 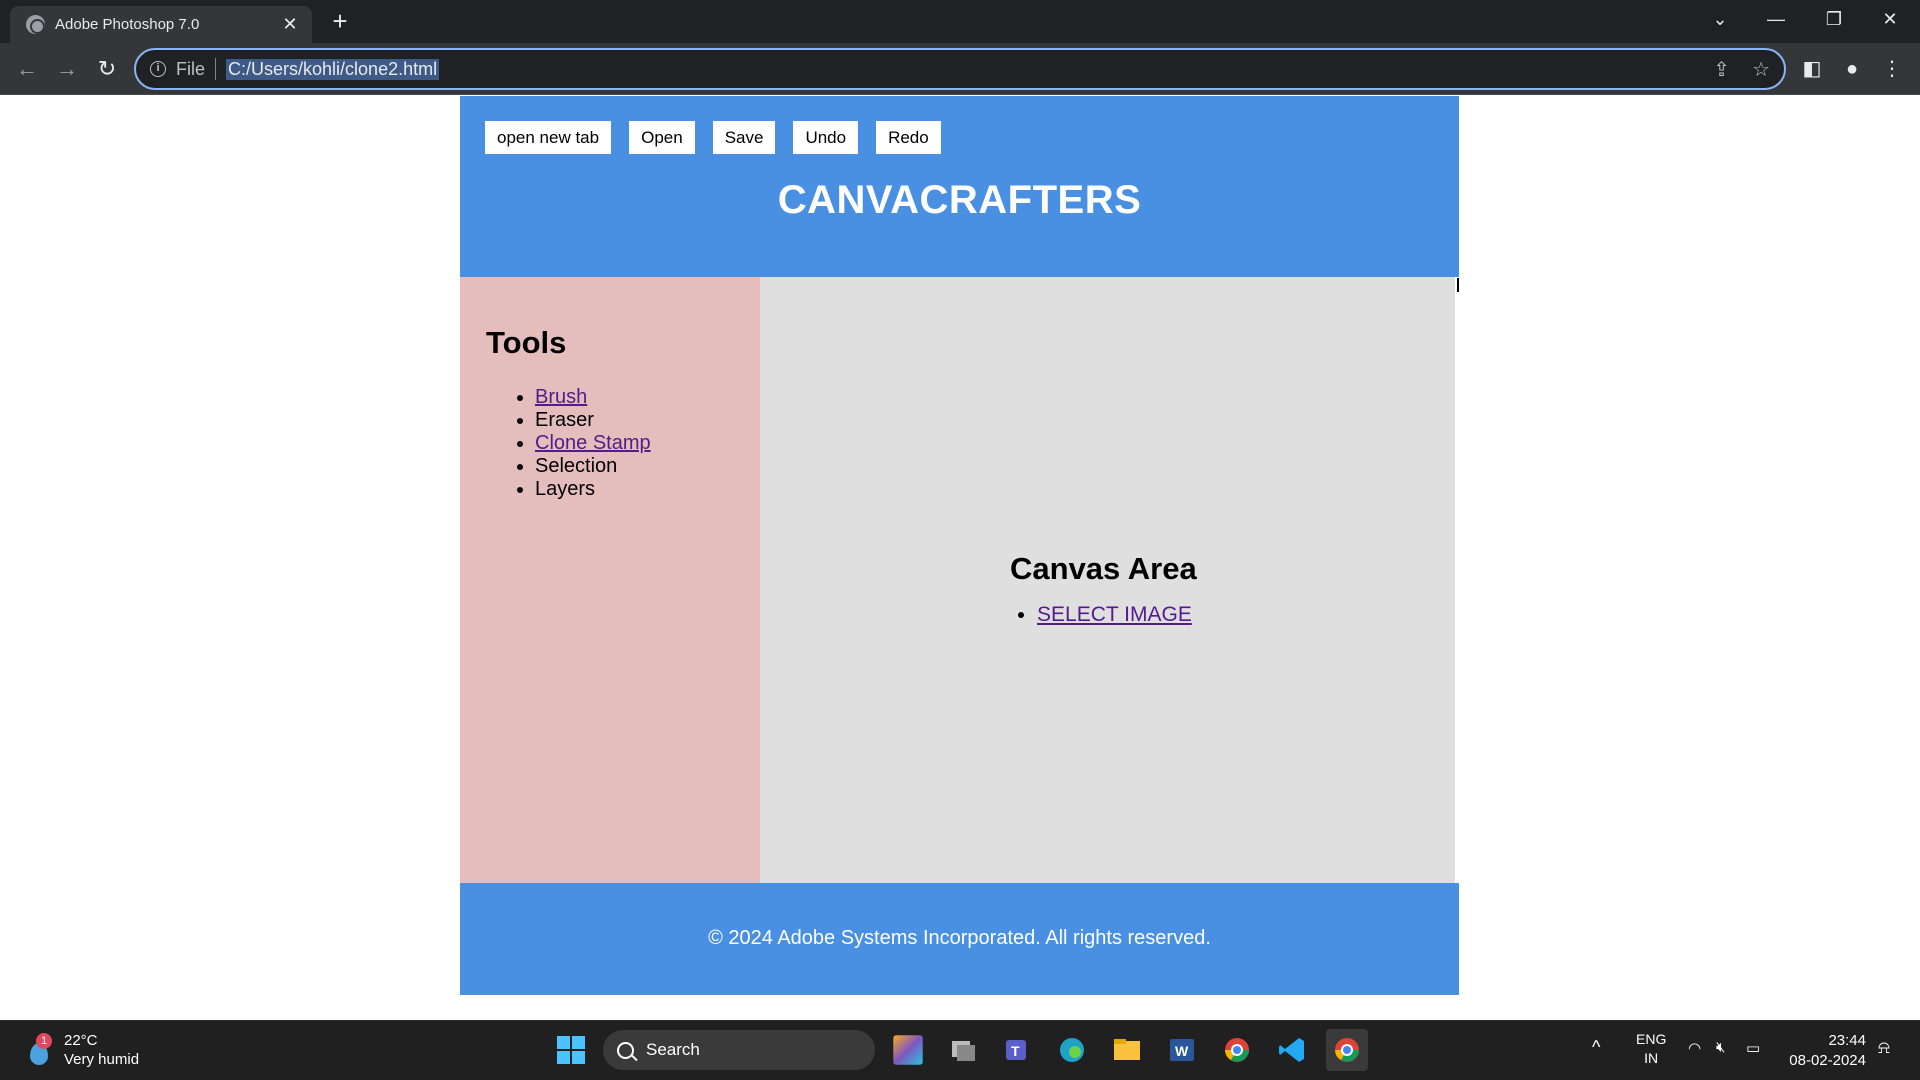 I want to click on windows-start-icon, so click(x=571, y=1050).